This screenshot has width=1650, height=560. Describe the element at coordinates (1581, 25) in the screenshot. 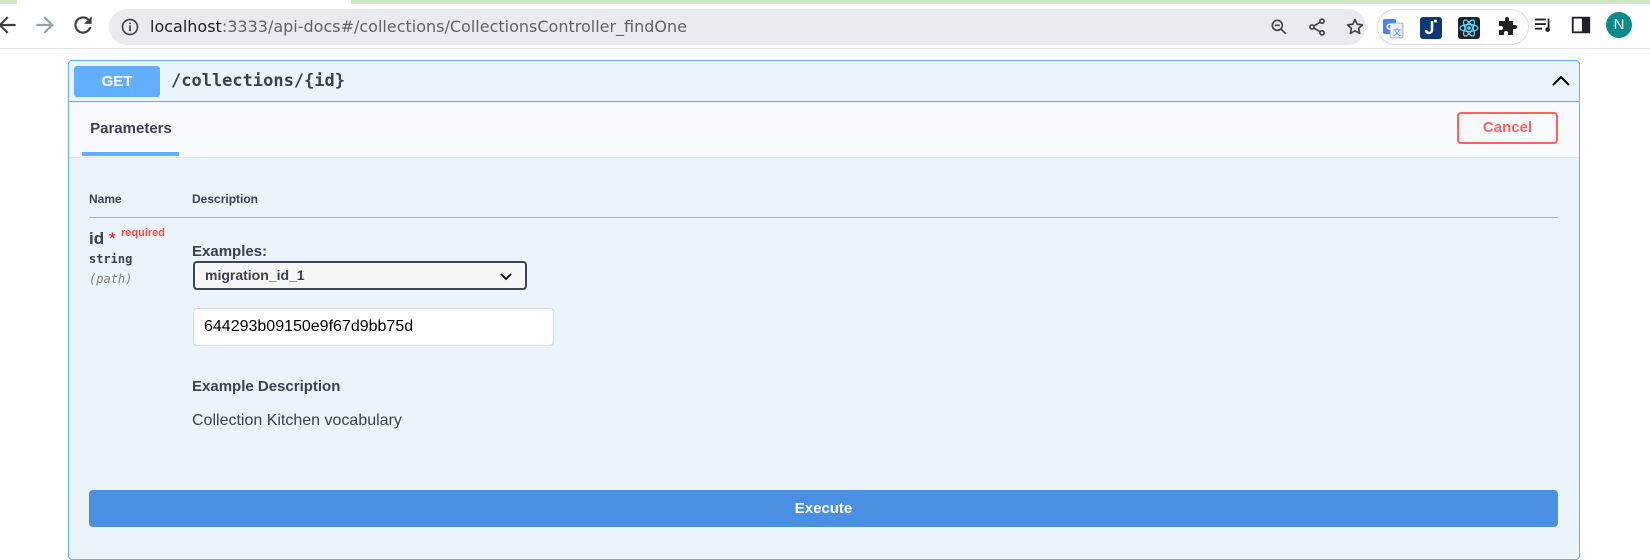

I see `side-panel-icon` at that location.